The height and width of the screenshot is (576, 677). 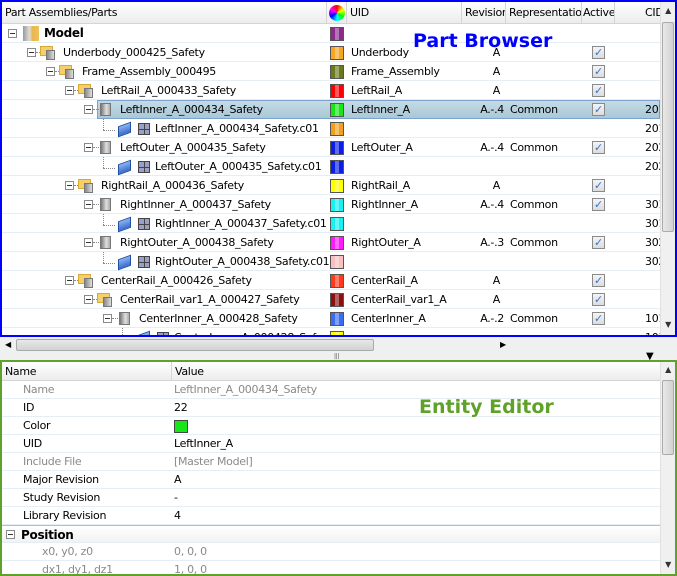 I want to click on property-row: Include File [Master Model], so click(x=331, y=462).